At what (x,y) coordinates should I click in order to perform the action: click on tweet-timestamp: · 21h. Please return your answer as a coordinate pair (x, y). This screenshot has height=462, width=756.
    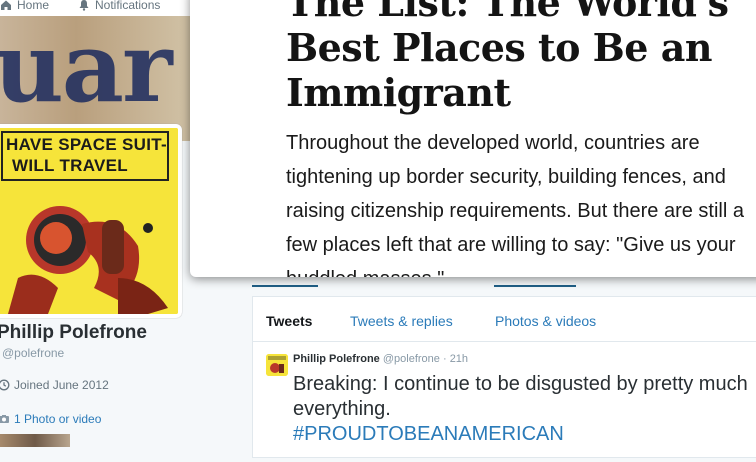
    Looking at the image, I should click on (455, 359).